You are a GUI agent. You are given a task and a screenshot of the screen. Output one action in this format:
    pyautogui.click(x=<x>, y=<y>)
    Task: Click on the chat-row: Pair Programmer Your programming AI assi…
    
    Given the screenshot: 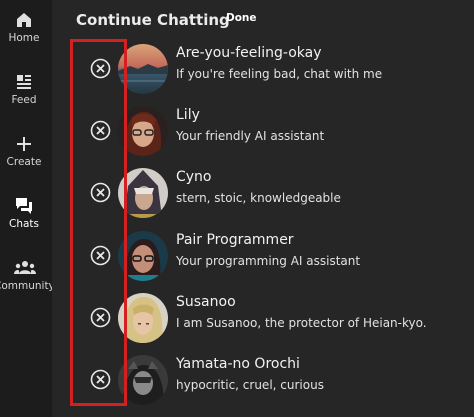 What is the action you would take?
    pyautogui.click(x=279, y=258)
    